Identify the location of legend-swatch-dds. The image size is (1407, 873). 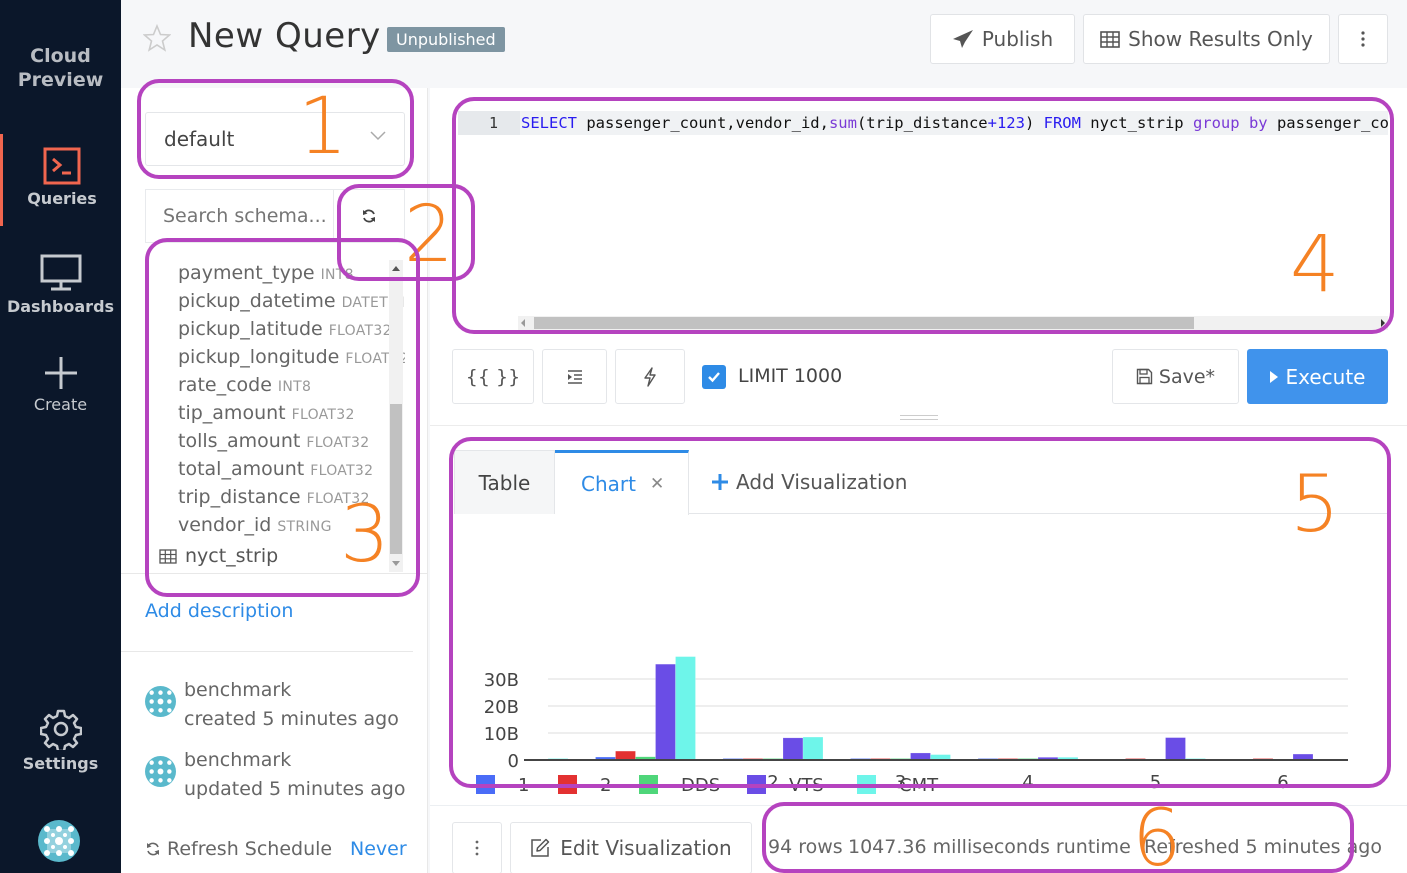
(648, 784).